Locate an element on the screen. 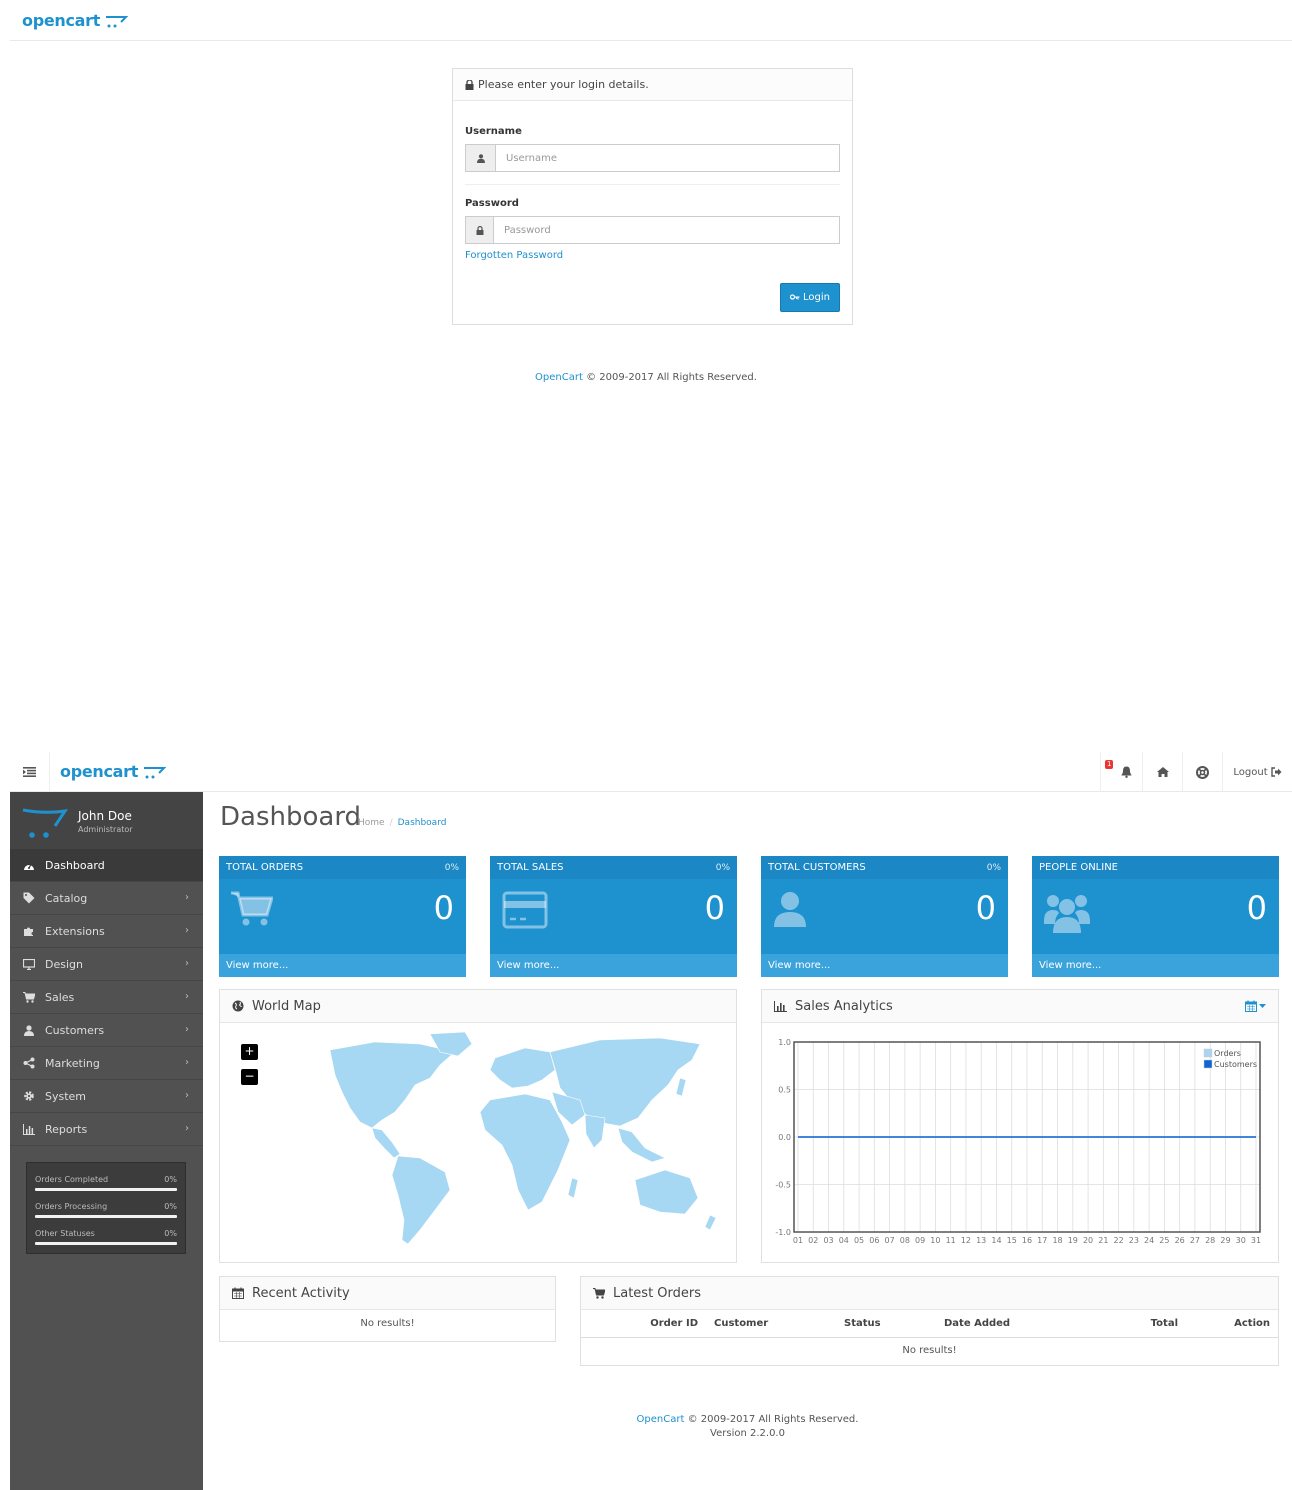 The width and height of the screenshot is (1292, 1490). login-header: opencart is located at coordinates (651, 20).